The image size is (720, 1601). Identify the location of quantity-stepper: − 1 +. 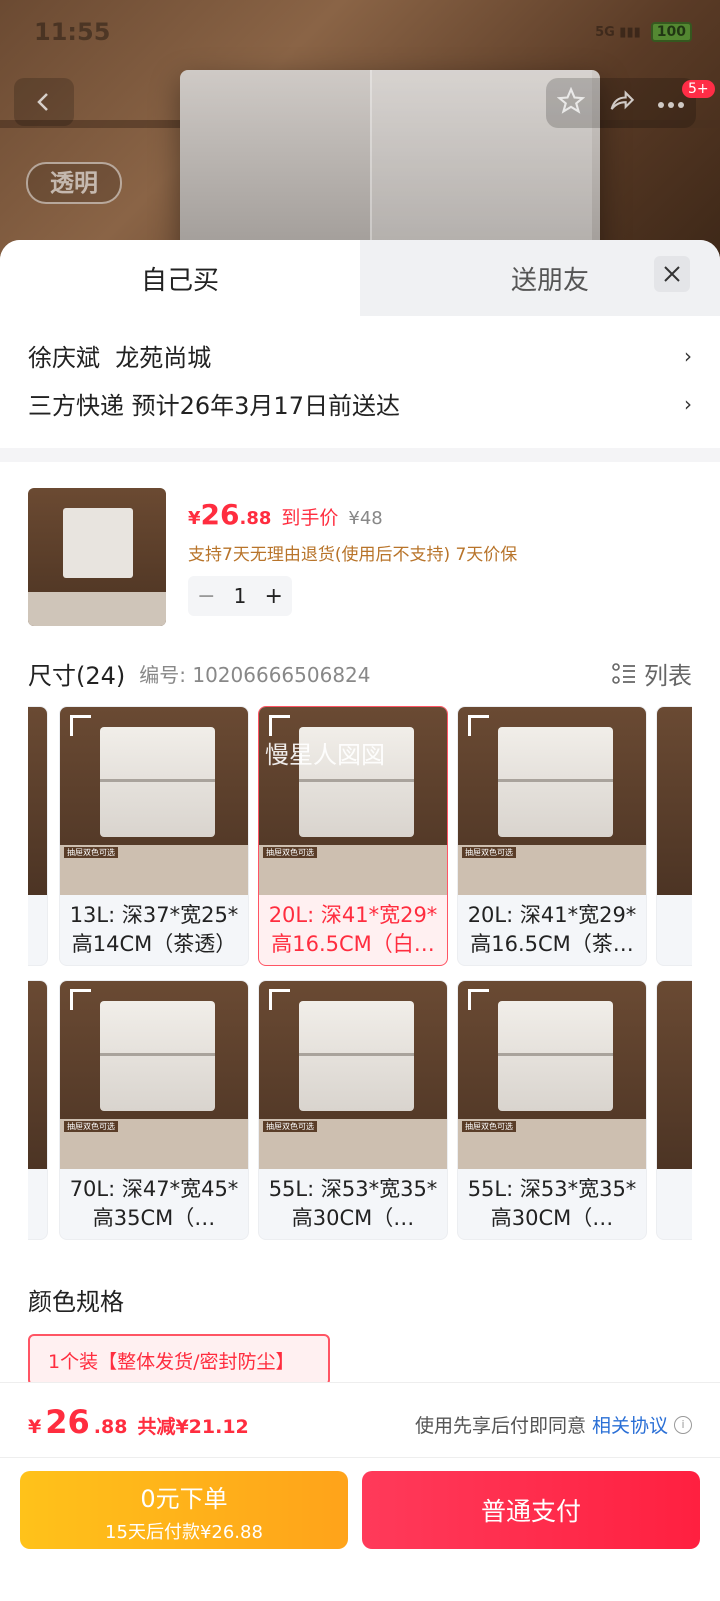
(240, 596).